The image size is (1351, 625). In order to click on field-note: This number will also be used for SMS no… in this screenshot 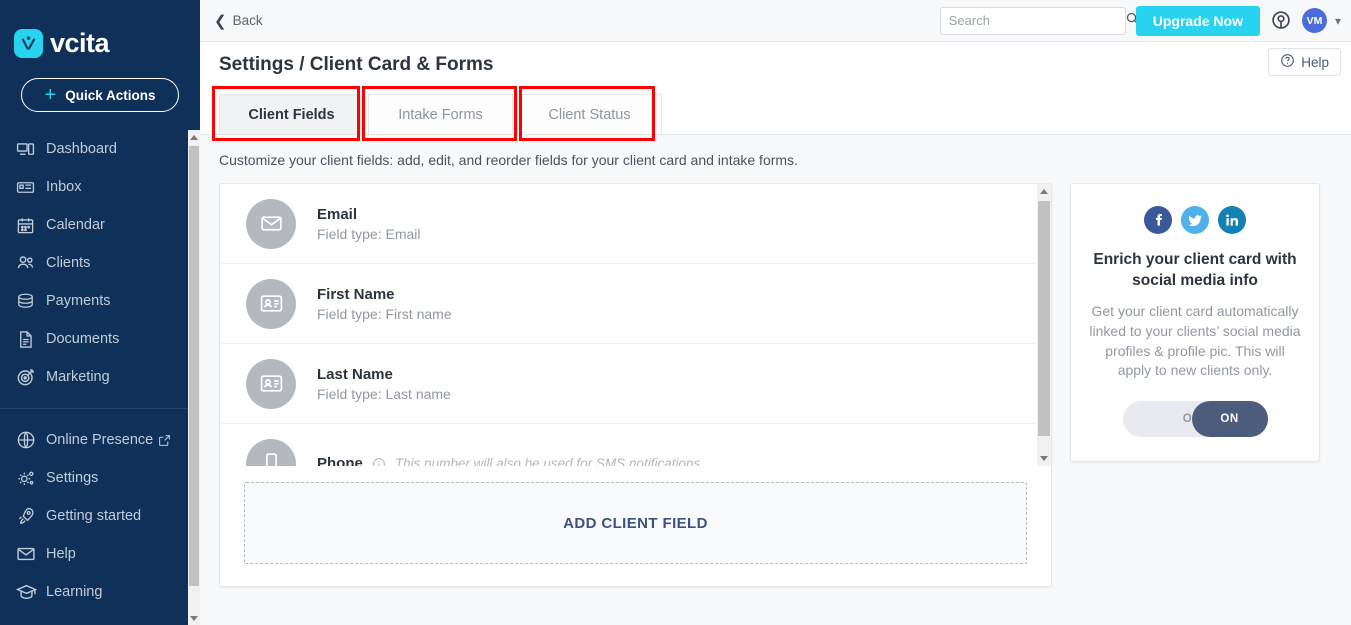, I will do `click(547, 461)`.